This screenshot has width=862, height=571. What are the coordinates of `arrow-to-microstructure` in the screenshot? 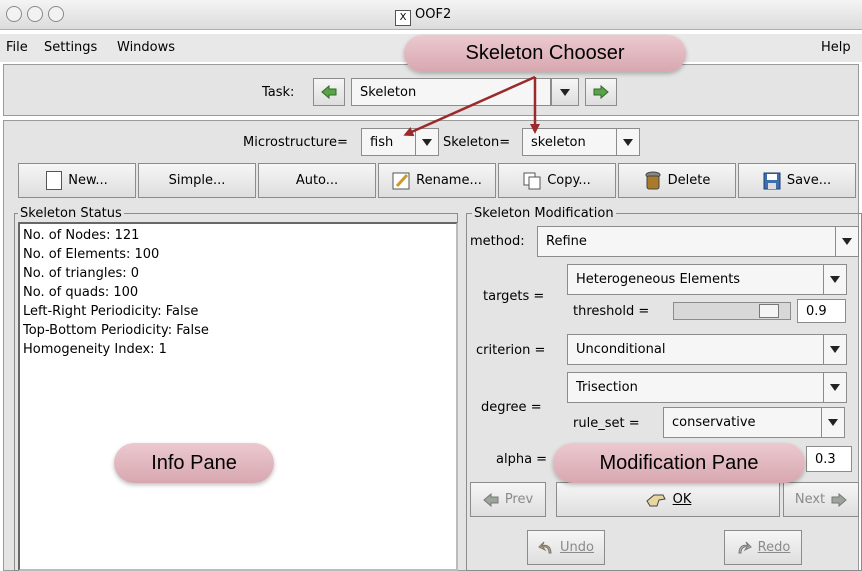 It's located at (469, 106).